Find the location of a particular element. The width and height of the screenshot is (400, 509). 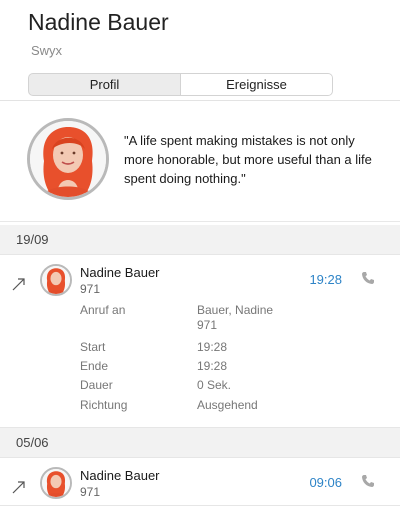

detail-label-start: Start is located at coordinates (93, 347).